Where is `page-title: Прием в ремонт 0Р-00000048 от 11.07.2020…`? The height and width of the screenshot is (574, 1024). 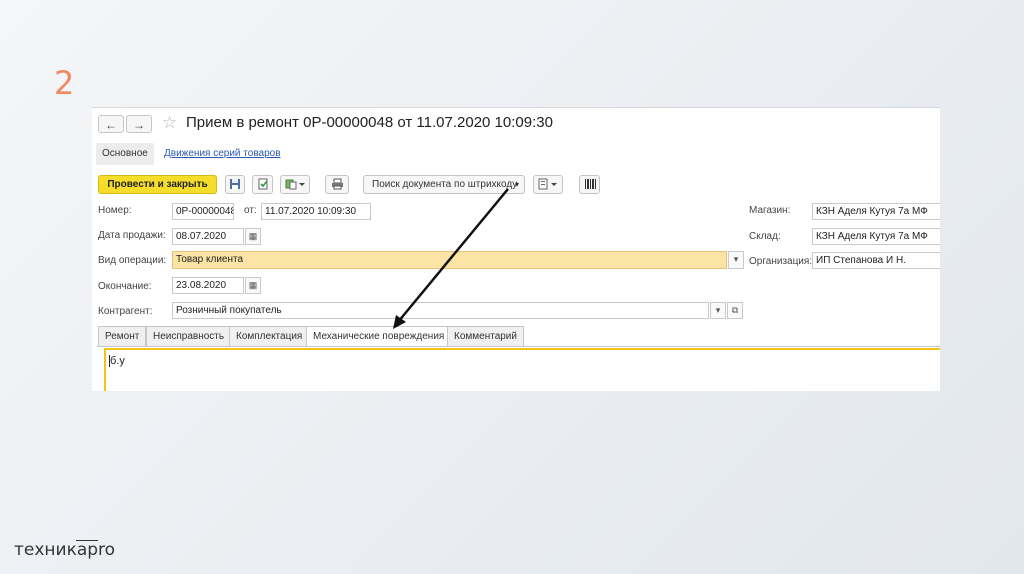 page-title: Прием в ремонт 0Р-00000048 от 11.07.2020… is located at coordinates (369, 122).